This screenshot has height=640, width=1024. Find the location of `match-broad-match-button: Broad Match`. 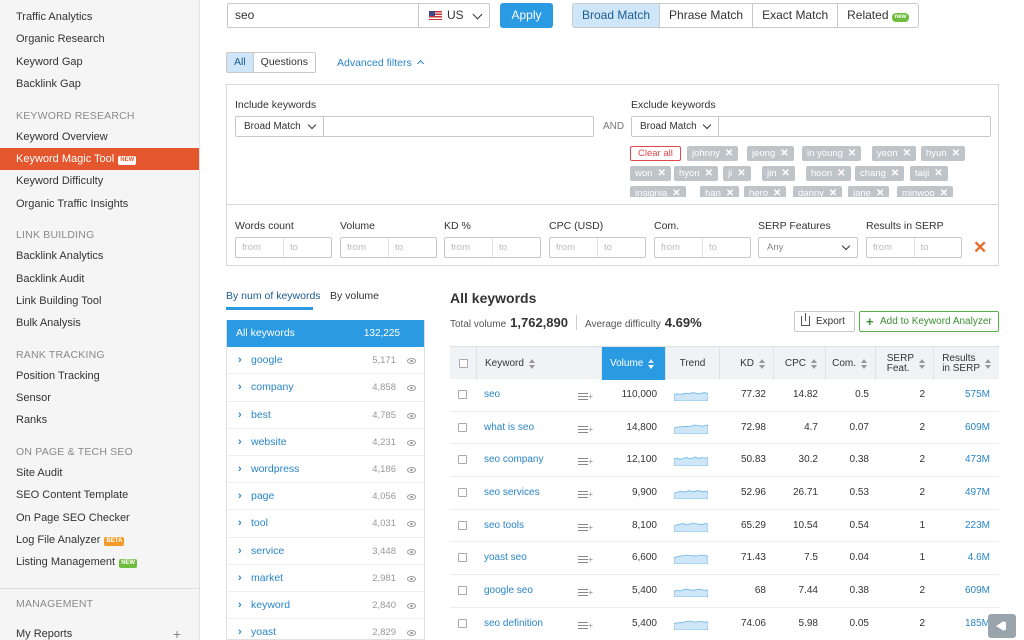

match-broad-match-button: Broad Match is located at coordinates (616, 15).